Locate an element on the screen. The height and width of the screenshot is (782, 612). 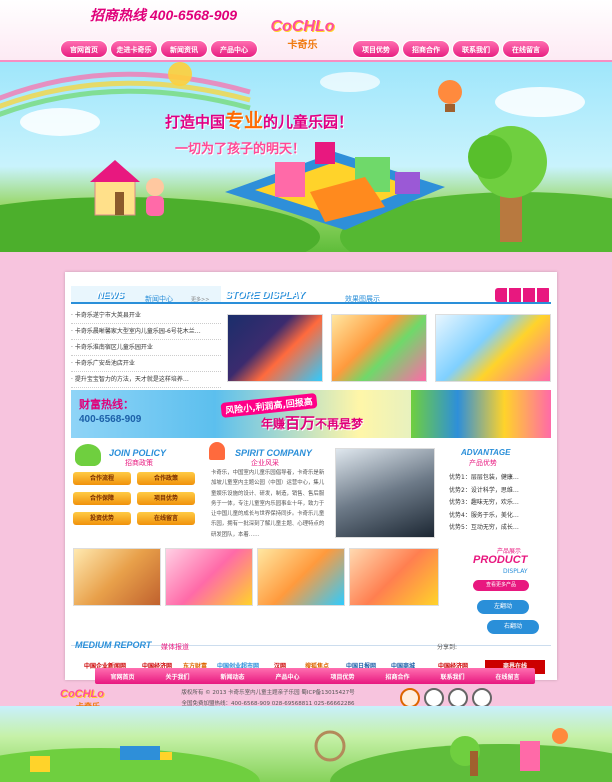
ce-seal-icon is located at coordinates (458, 698).